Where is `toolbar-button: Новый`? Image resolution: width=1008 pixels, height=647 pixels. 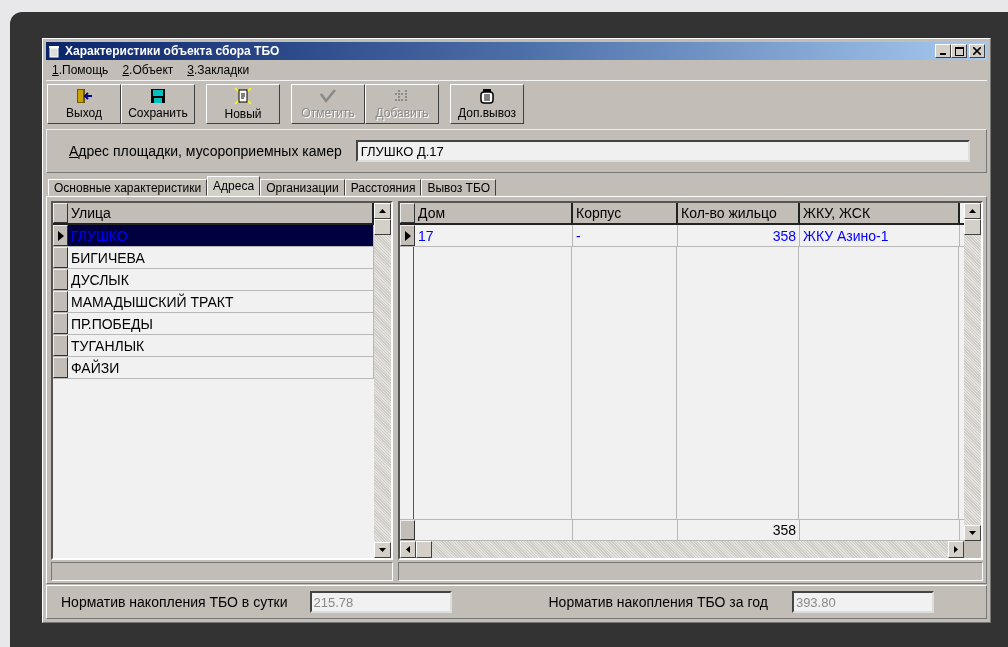
toolbar-button: Новый is located at coordinates (243, 104).